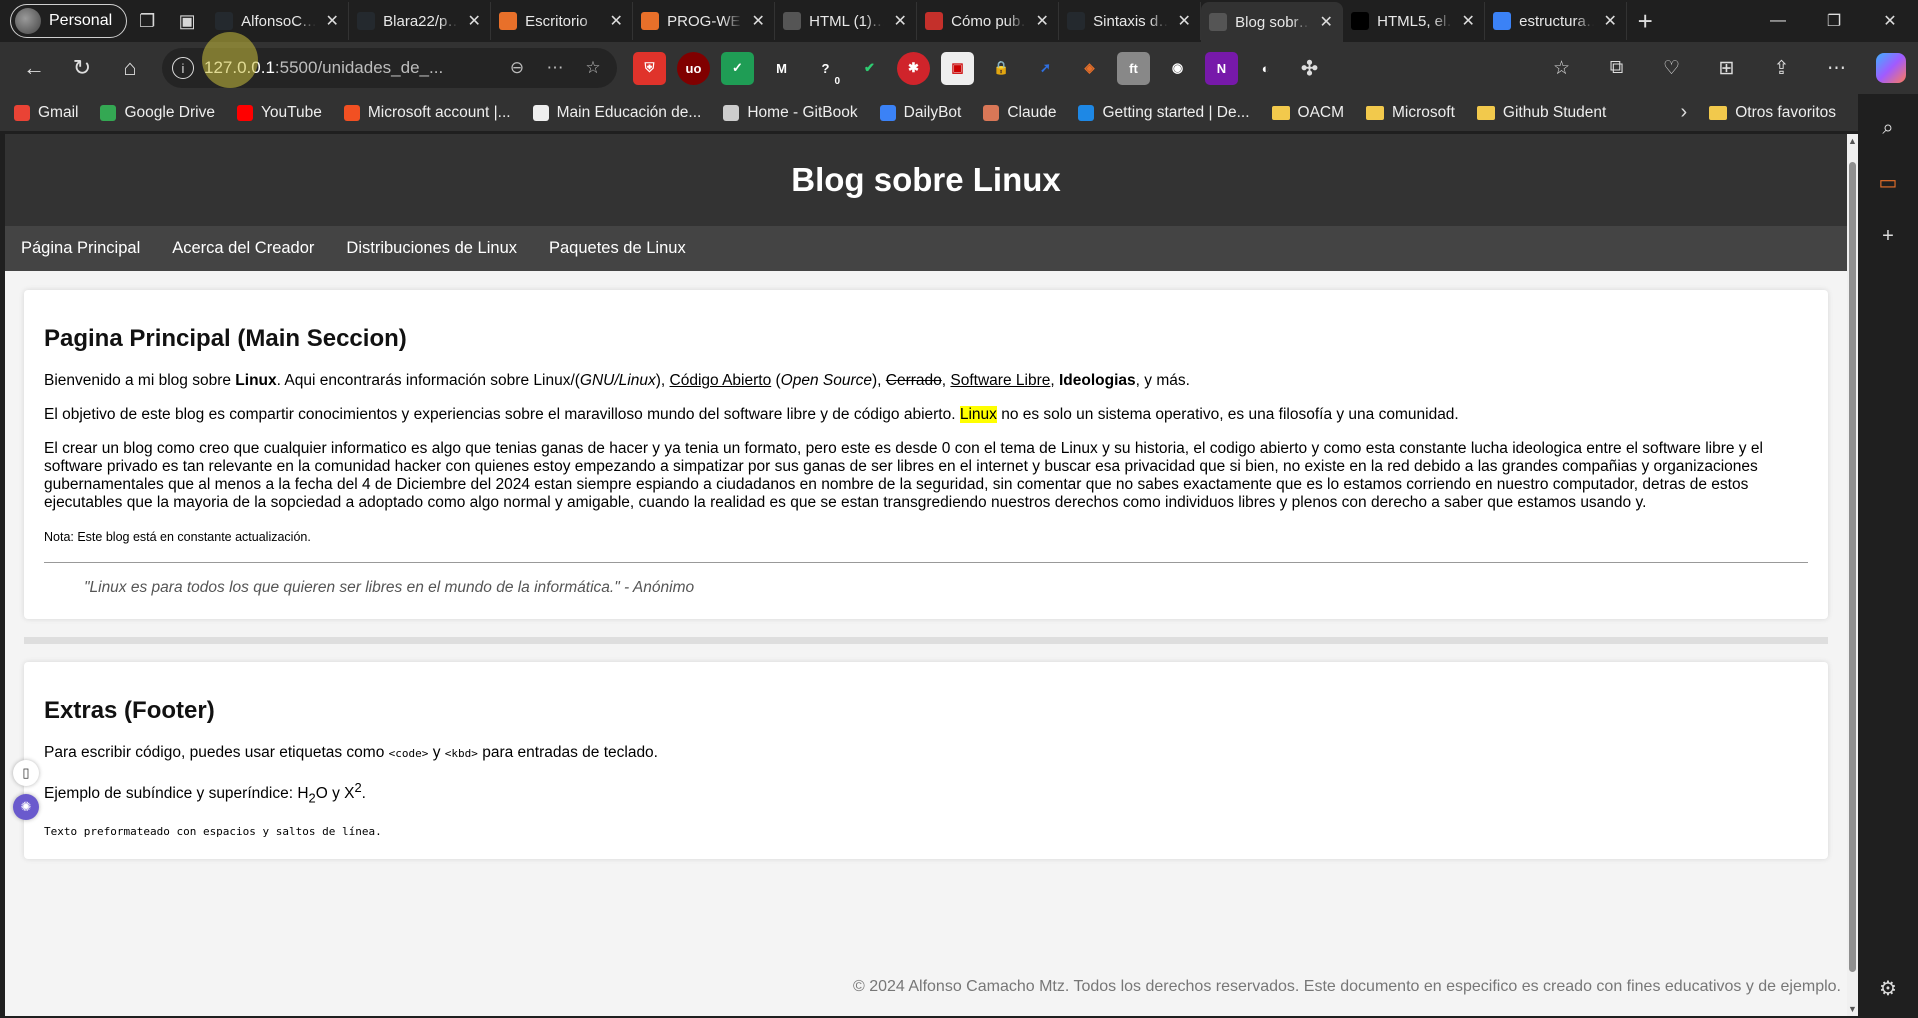  Describe the element at coordinates (1852, 567) in the screenshot. I see `scroll-thumb` at that location.